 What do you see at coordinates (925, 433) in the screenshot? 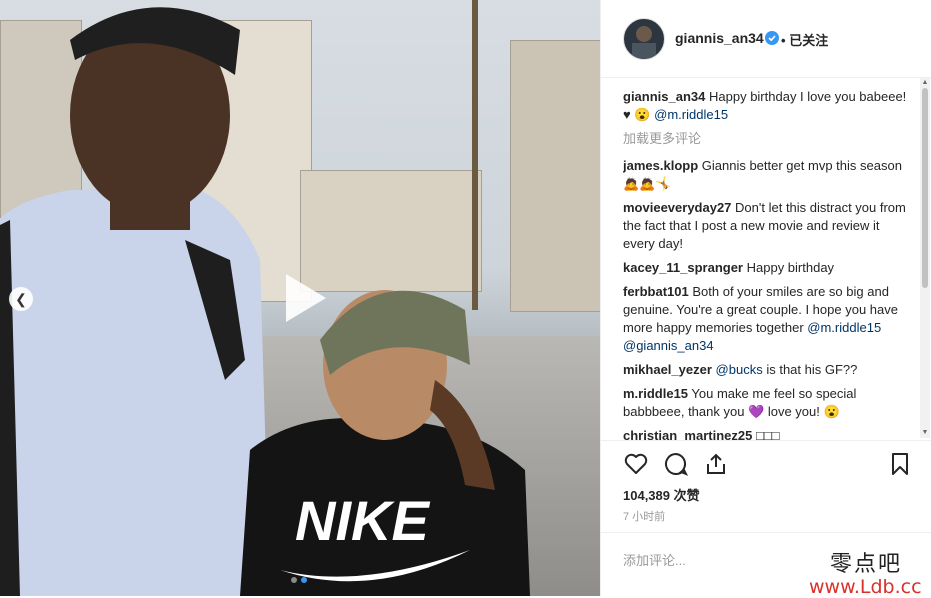
I see `scroll-down-icon: ▼` at bounding box center [925, 433].